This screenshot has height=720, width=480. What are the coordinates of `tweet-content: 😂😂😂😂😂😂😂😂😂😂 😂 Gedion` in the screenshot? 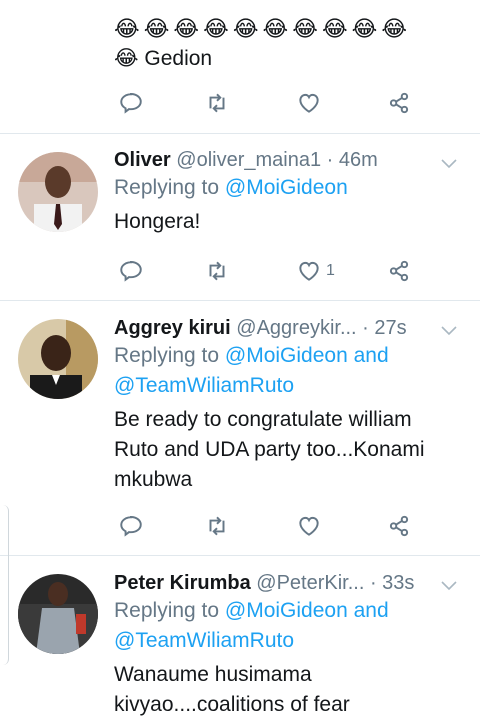 It's located at (292, 44).